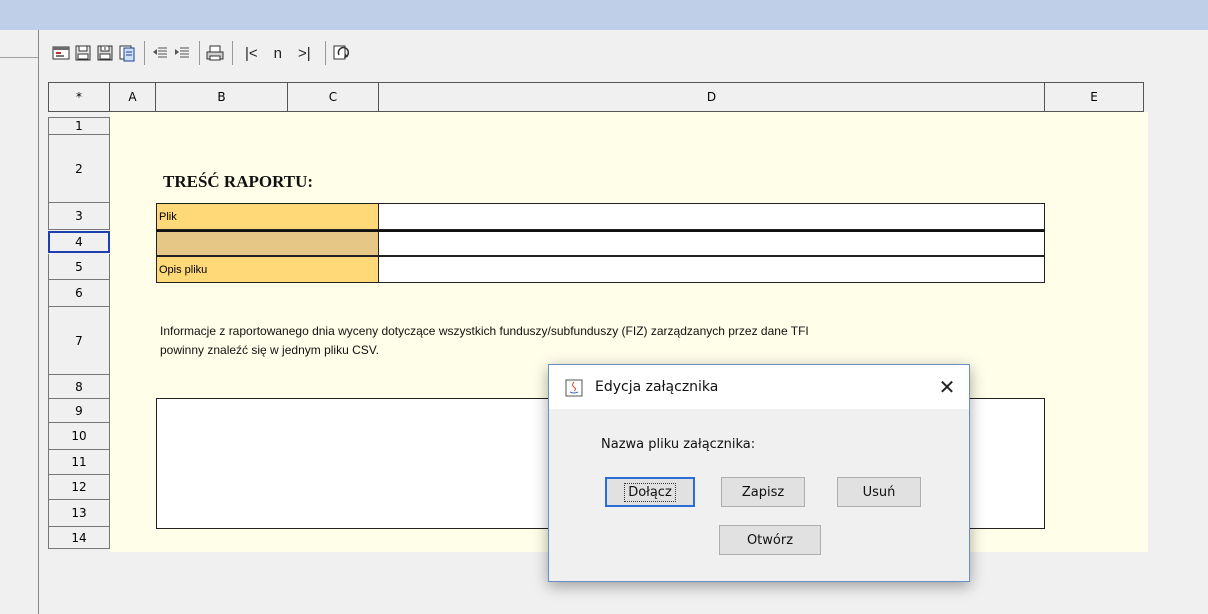  I want to click on row4-value-cell, so click(711, 243).